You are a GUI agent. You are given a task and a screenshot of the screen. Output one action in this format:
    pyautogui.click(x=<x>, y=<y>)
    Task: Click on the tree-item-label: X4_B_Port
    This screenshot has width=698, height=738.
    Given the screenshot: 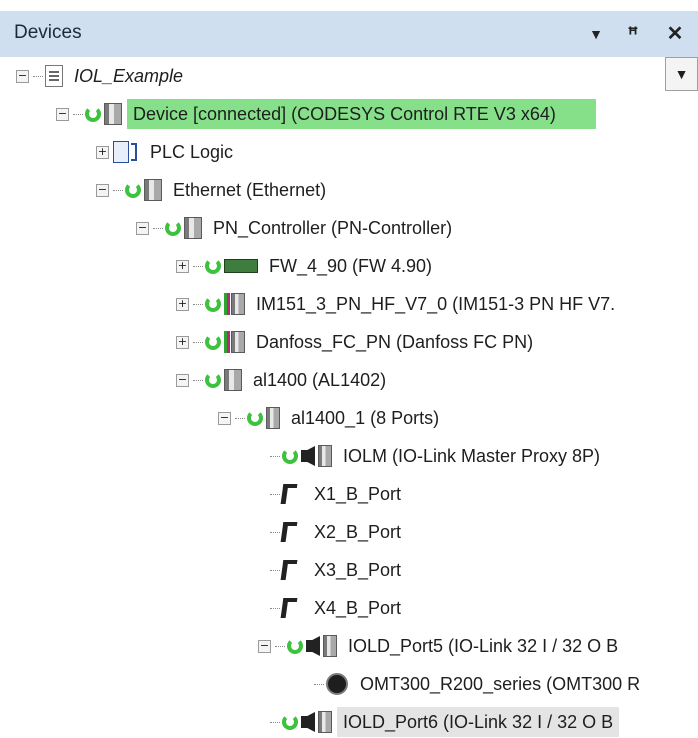 What is the action you would take?
    pyautogui.click(x=358, y=608)
    